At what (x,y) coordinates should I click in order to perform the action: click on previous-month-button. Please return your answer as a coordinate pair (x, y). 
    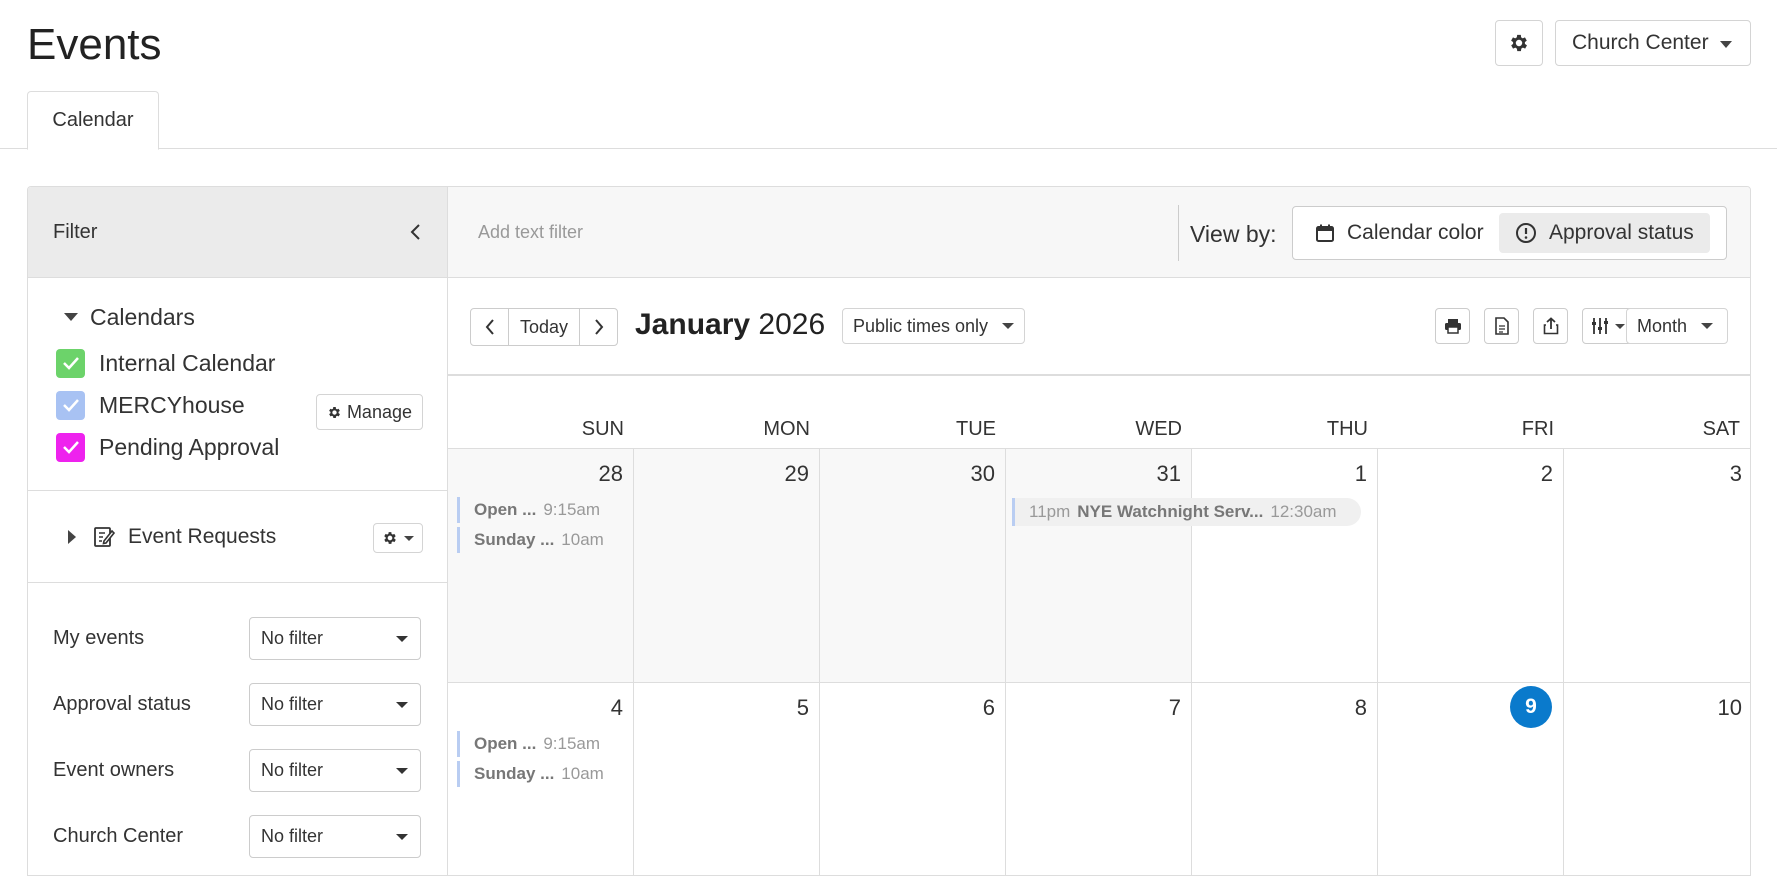
    Looking at the image, I should click on (489, 327).